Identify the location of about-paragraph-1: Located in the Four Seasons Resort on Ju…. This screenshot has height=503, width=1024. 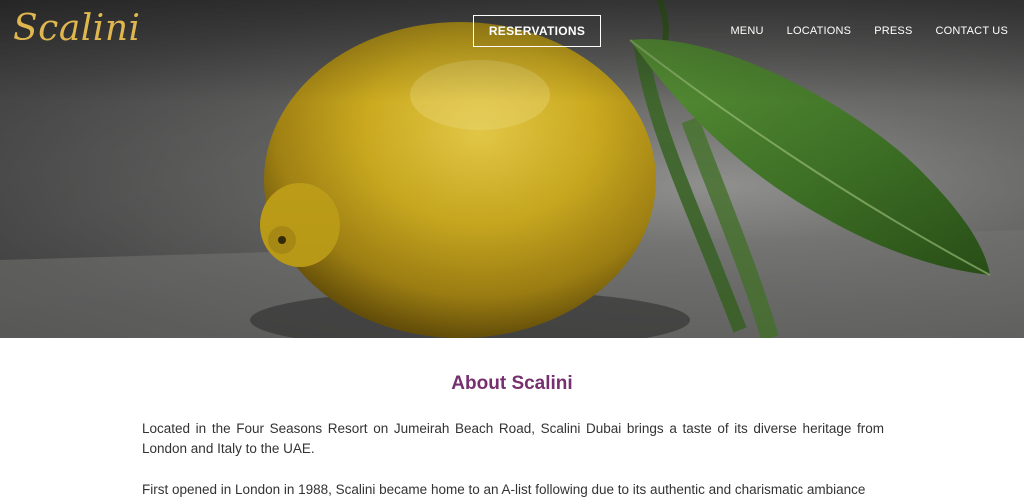
(513, 438).